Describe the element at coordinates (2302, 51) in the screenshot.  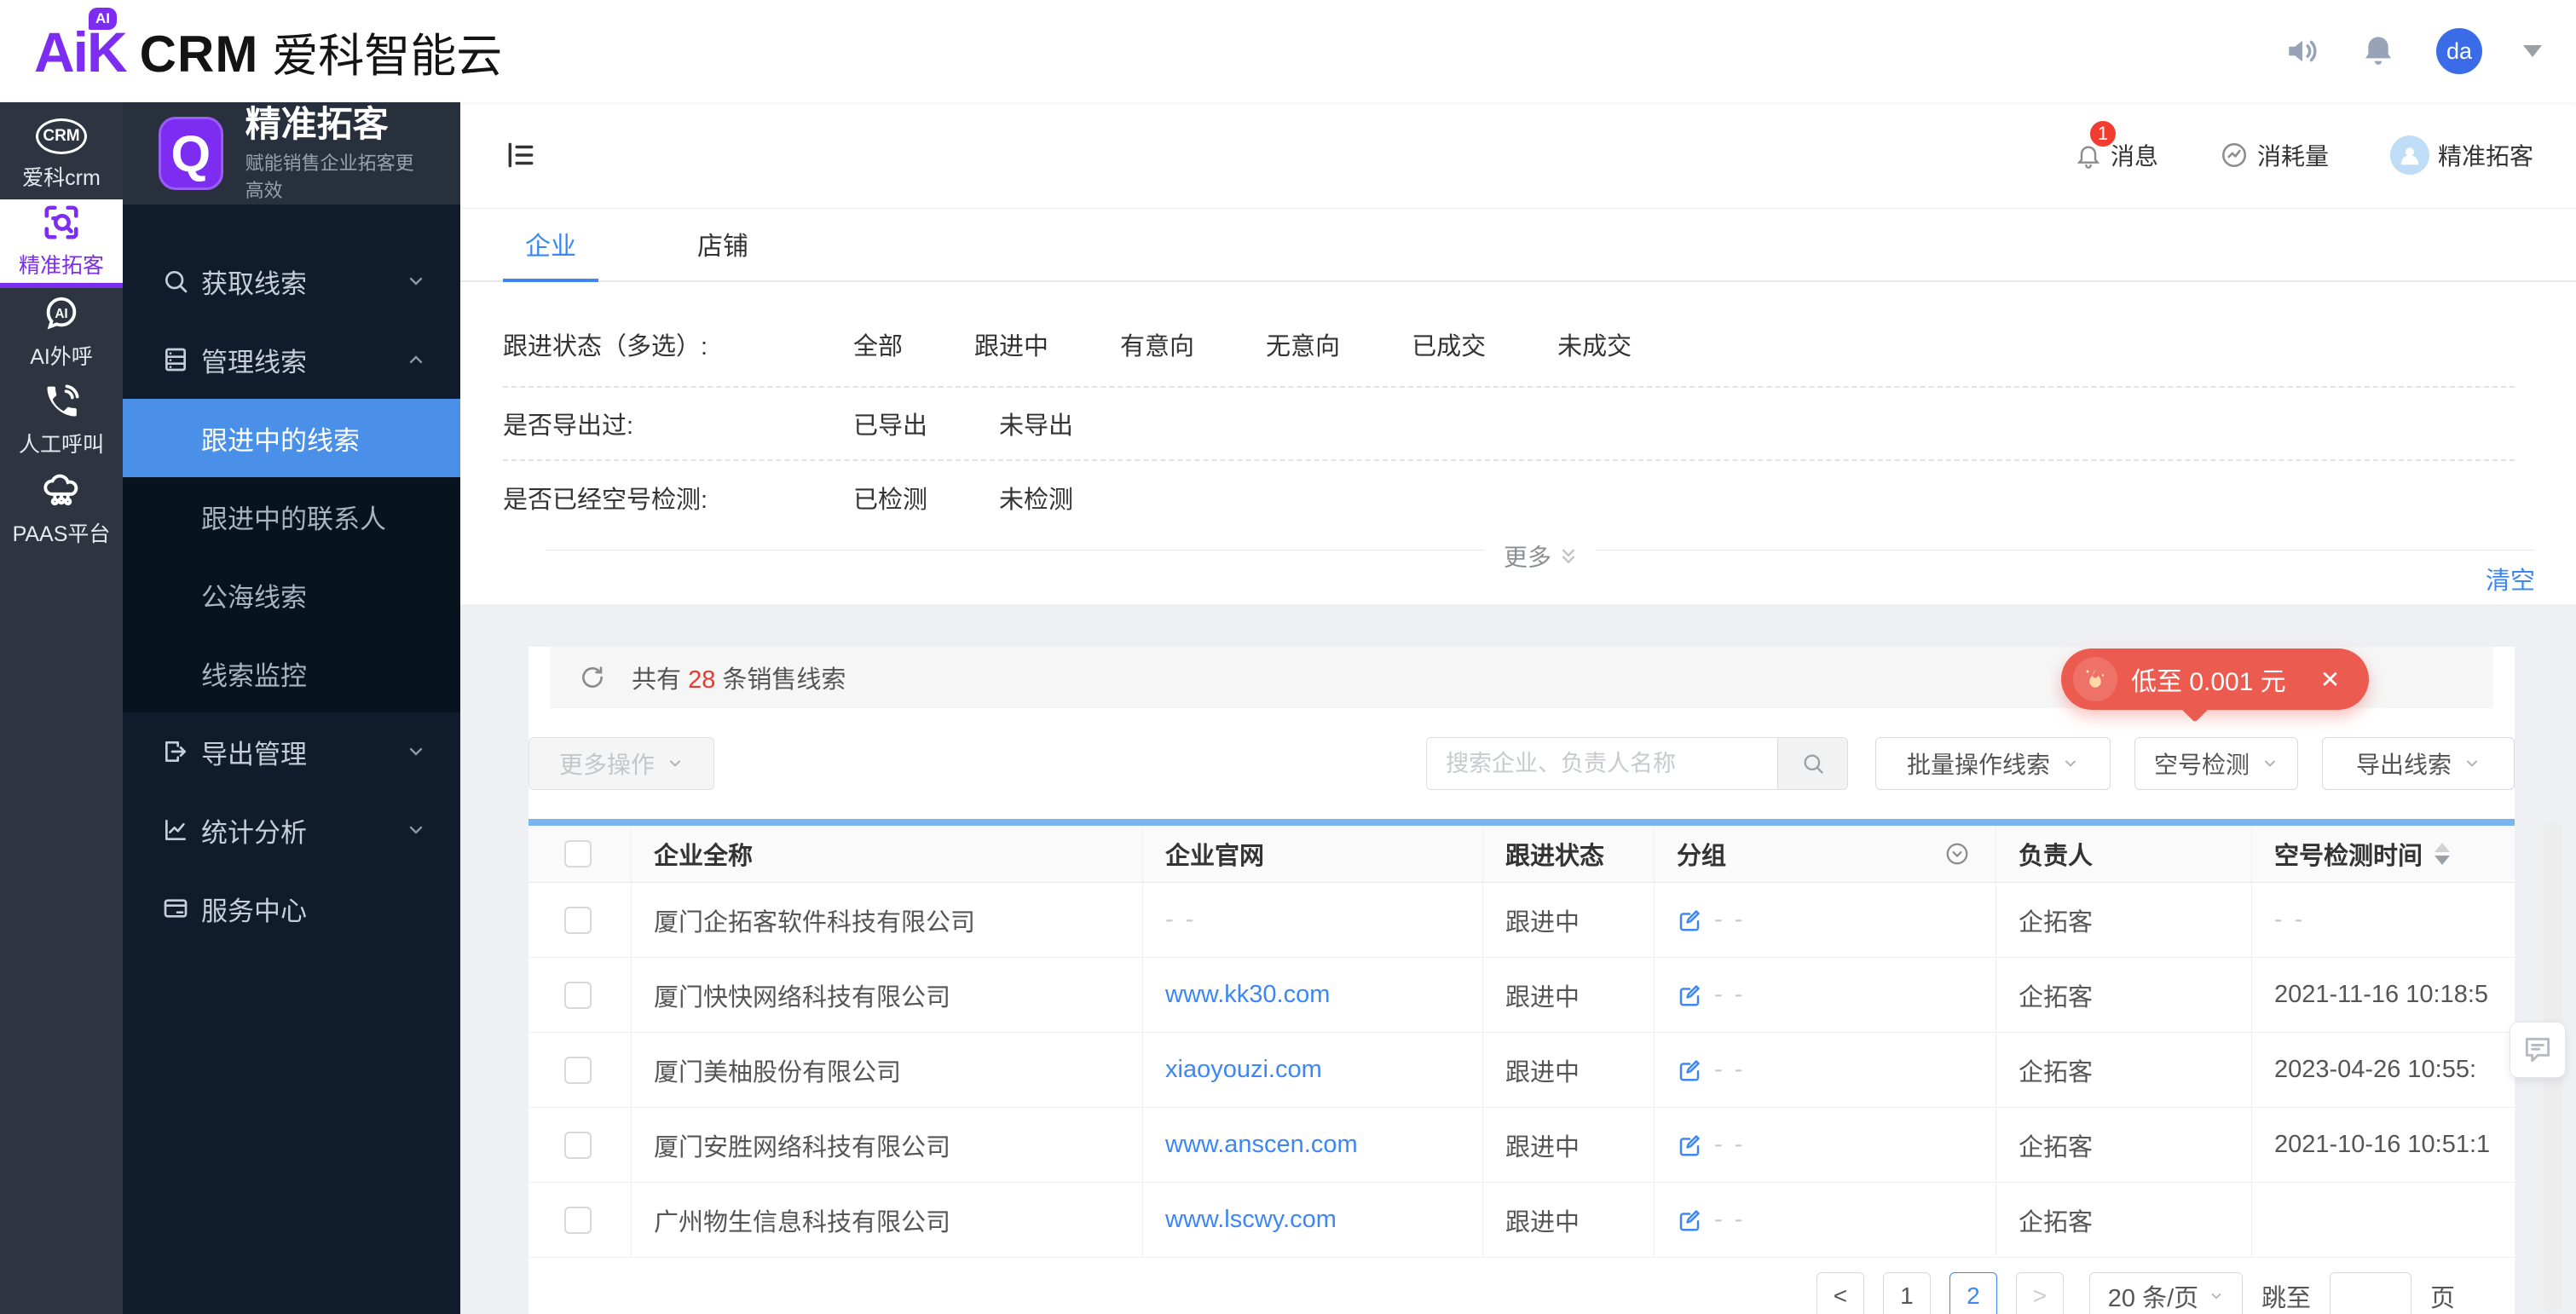
I see `speaker-icon` at that location.